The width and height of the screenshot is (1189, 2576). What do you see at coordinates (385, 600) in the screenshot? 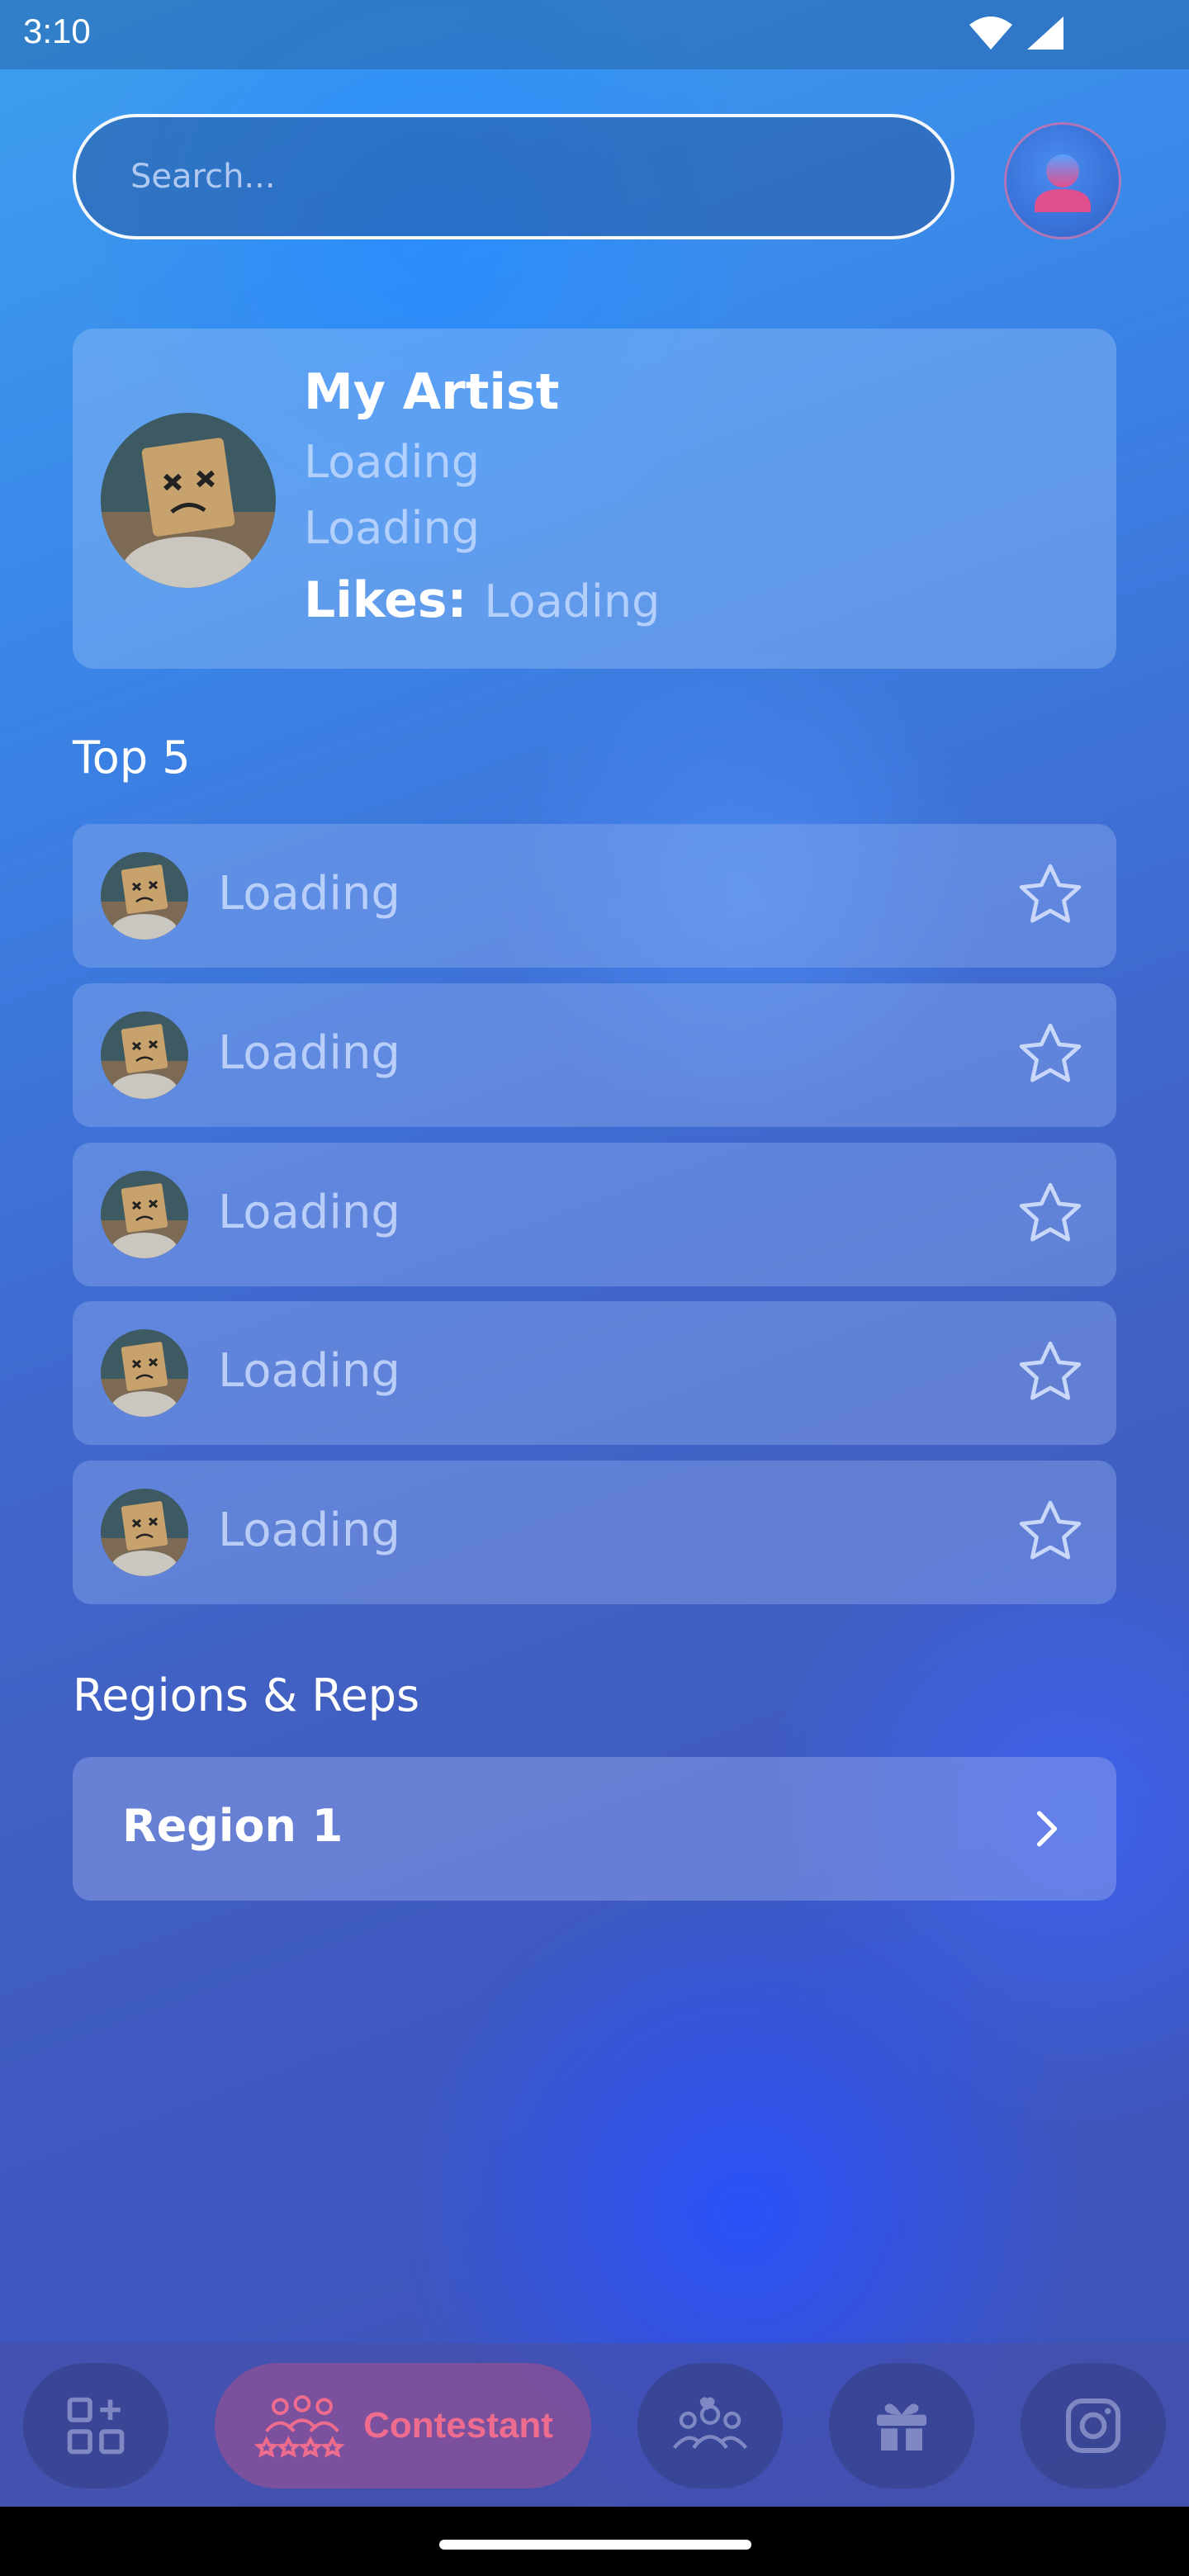
I see `likes-label: Likes:` at bounding box center [385, 600].